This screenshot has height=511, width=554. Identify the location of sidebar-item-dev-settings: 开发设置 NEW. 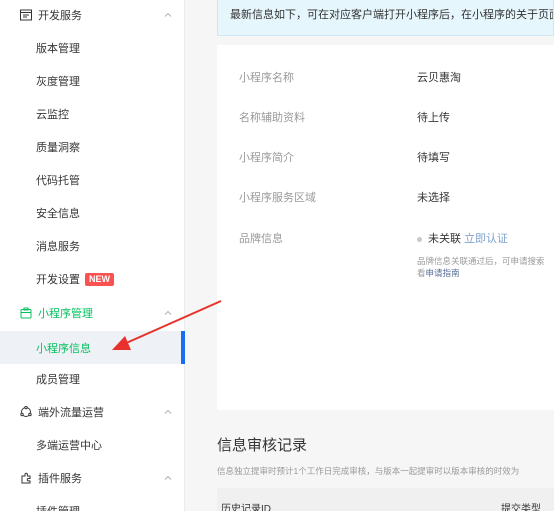
(92, 279).